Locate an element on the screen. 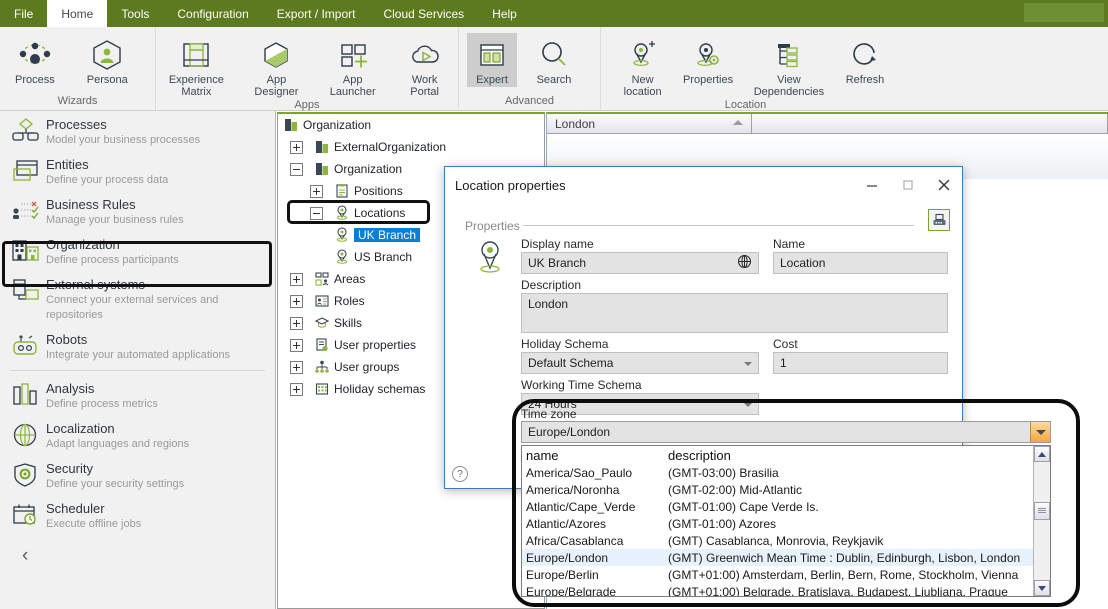 The image size is (1108, 609). dialog-titlebar: Location properties is located at coordinates (703, 185).